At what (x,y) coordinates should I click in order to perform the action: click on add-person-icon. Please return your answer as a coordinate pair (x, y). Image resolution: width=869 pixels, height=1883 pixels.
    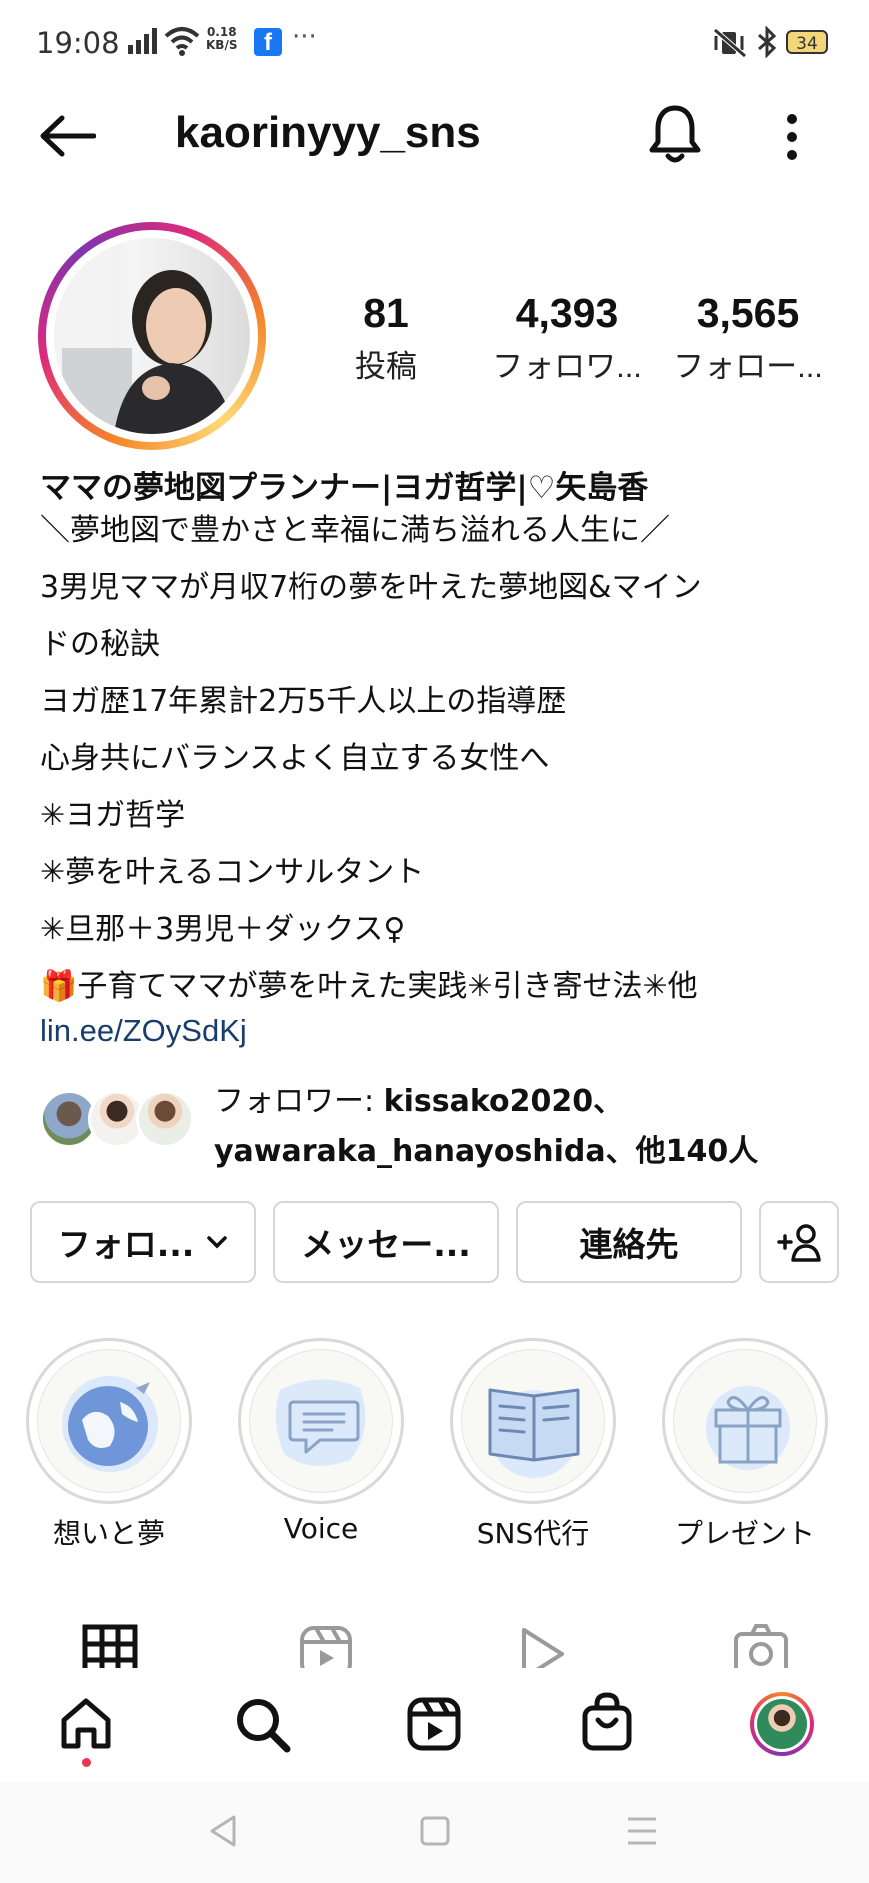
    Looking at the image, I should click on (799, 1243).